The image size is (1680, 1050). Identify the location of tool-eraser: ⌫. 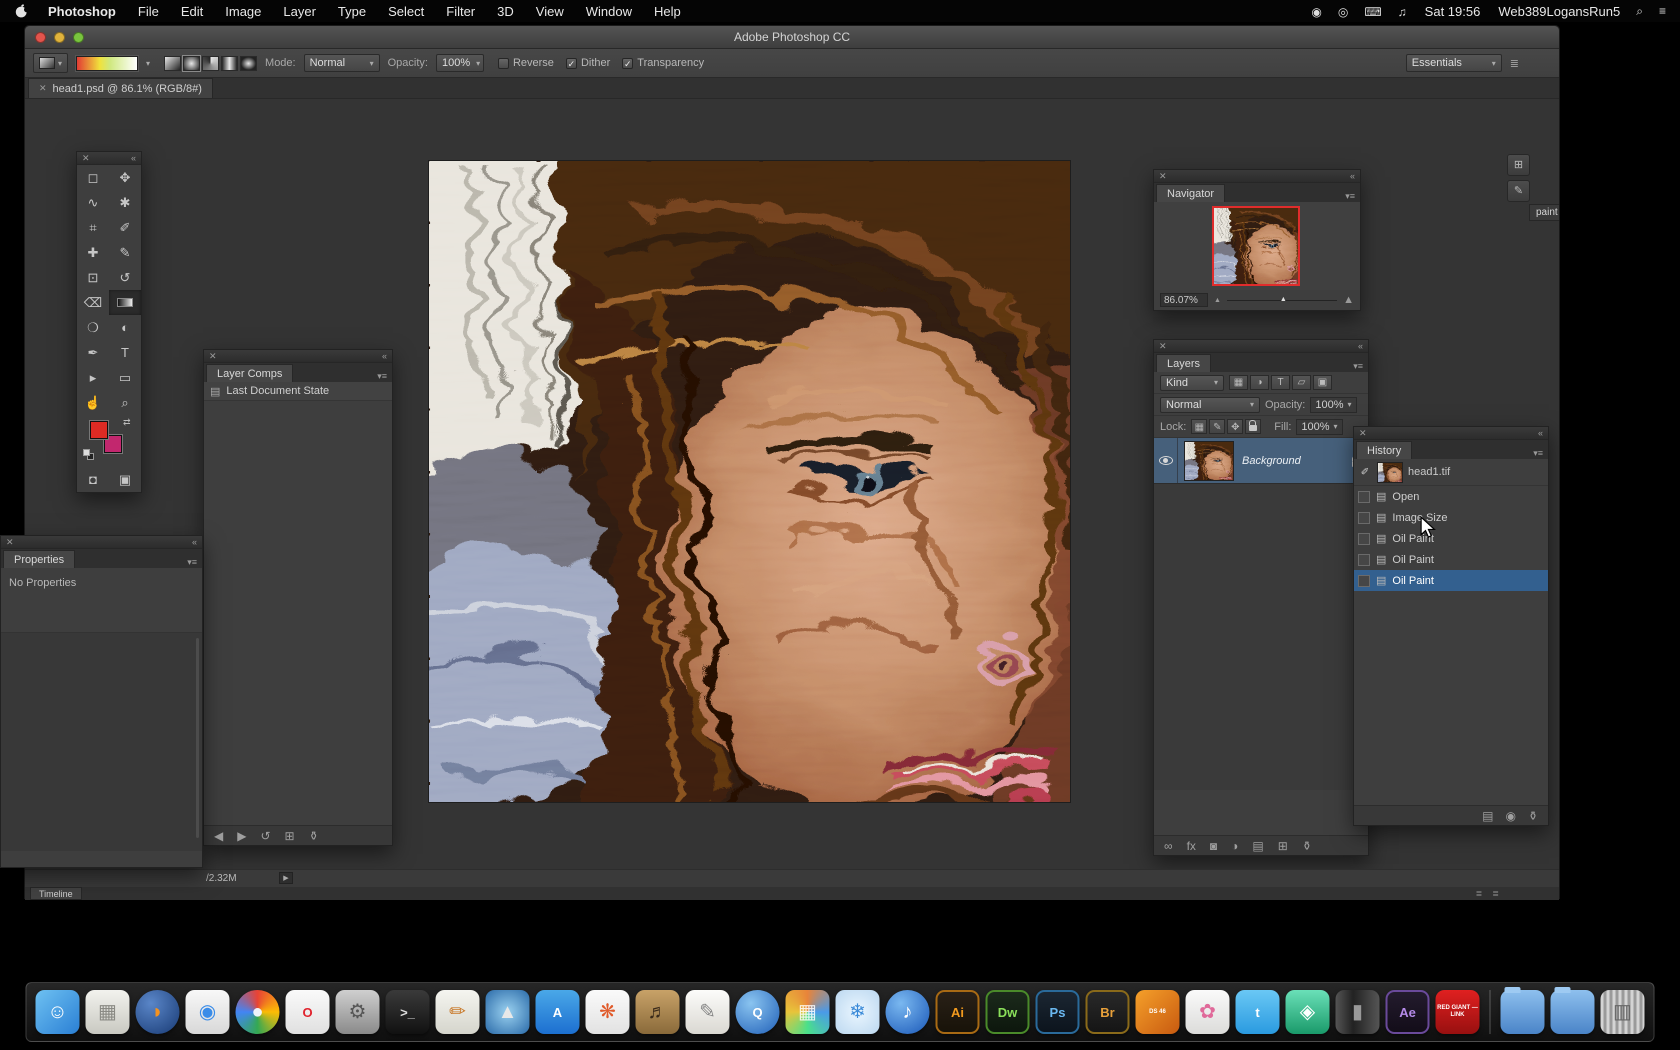
(93, 302).